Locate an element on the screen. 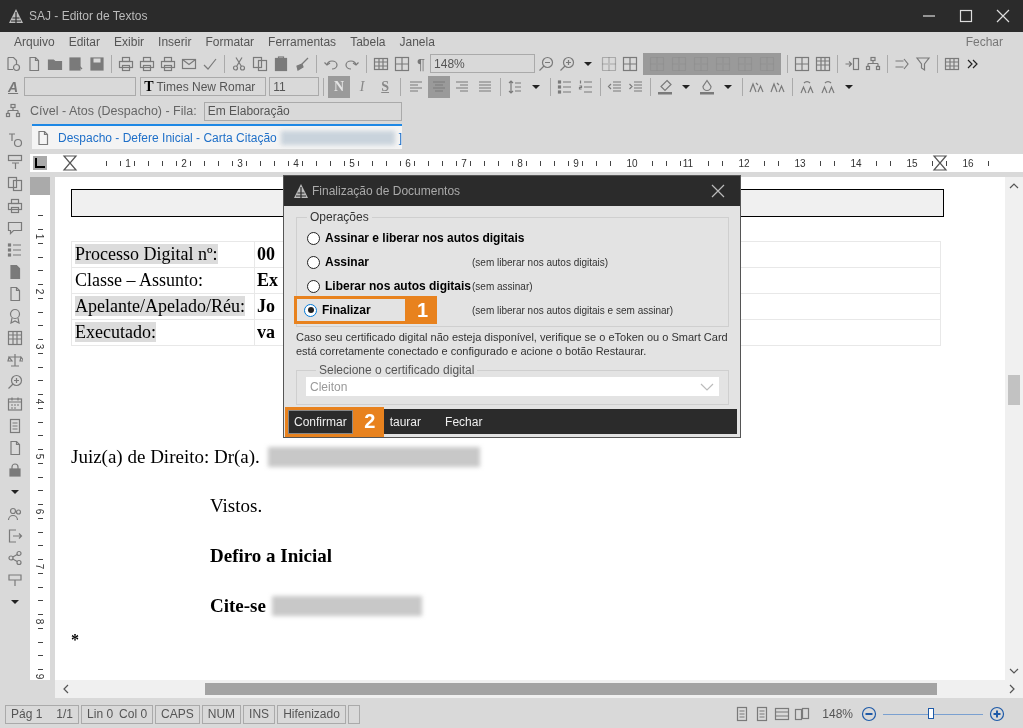  option-label: Finalizar is located at coordinates (346, 310).